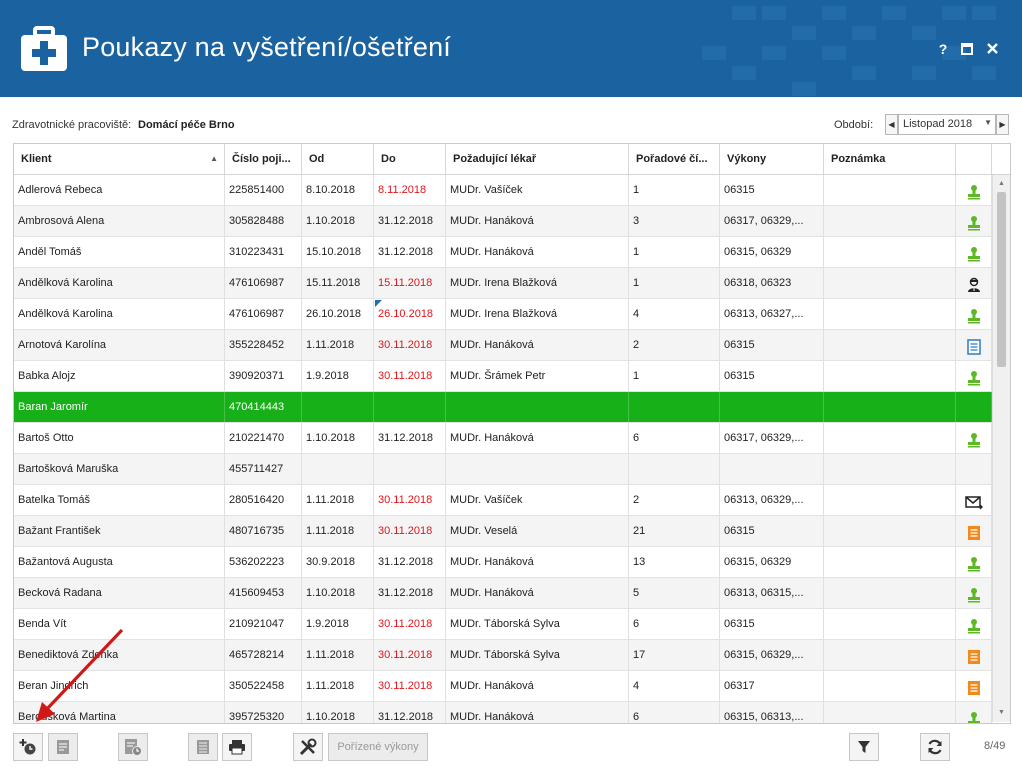 Image resolution: width=1022 pixels, height=773 pixels. Describe the element at coordinates (935, 747) in the screenshot. I see `refresh-button` at that location.